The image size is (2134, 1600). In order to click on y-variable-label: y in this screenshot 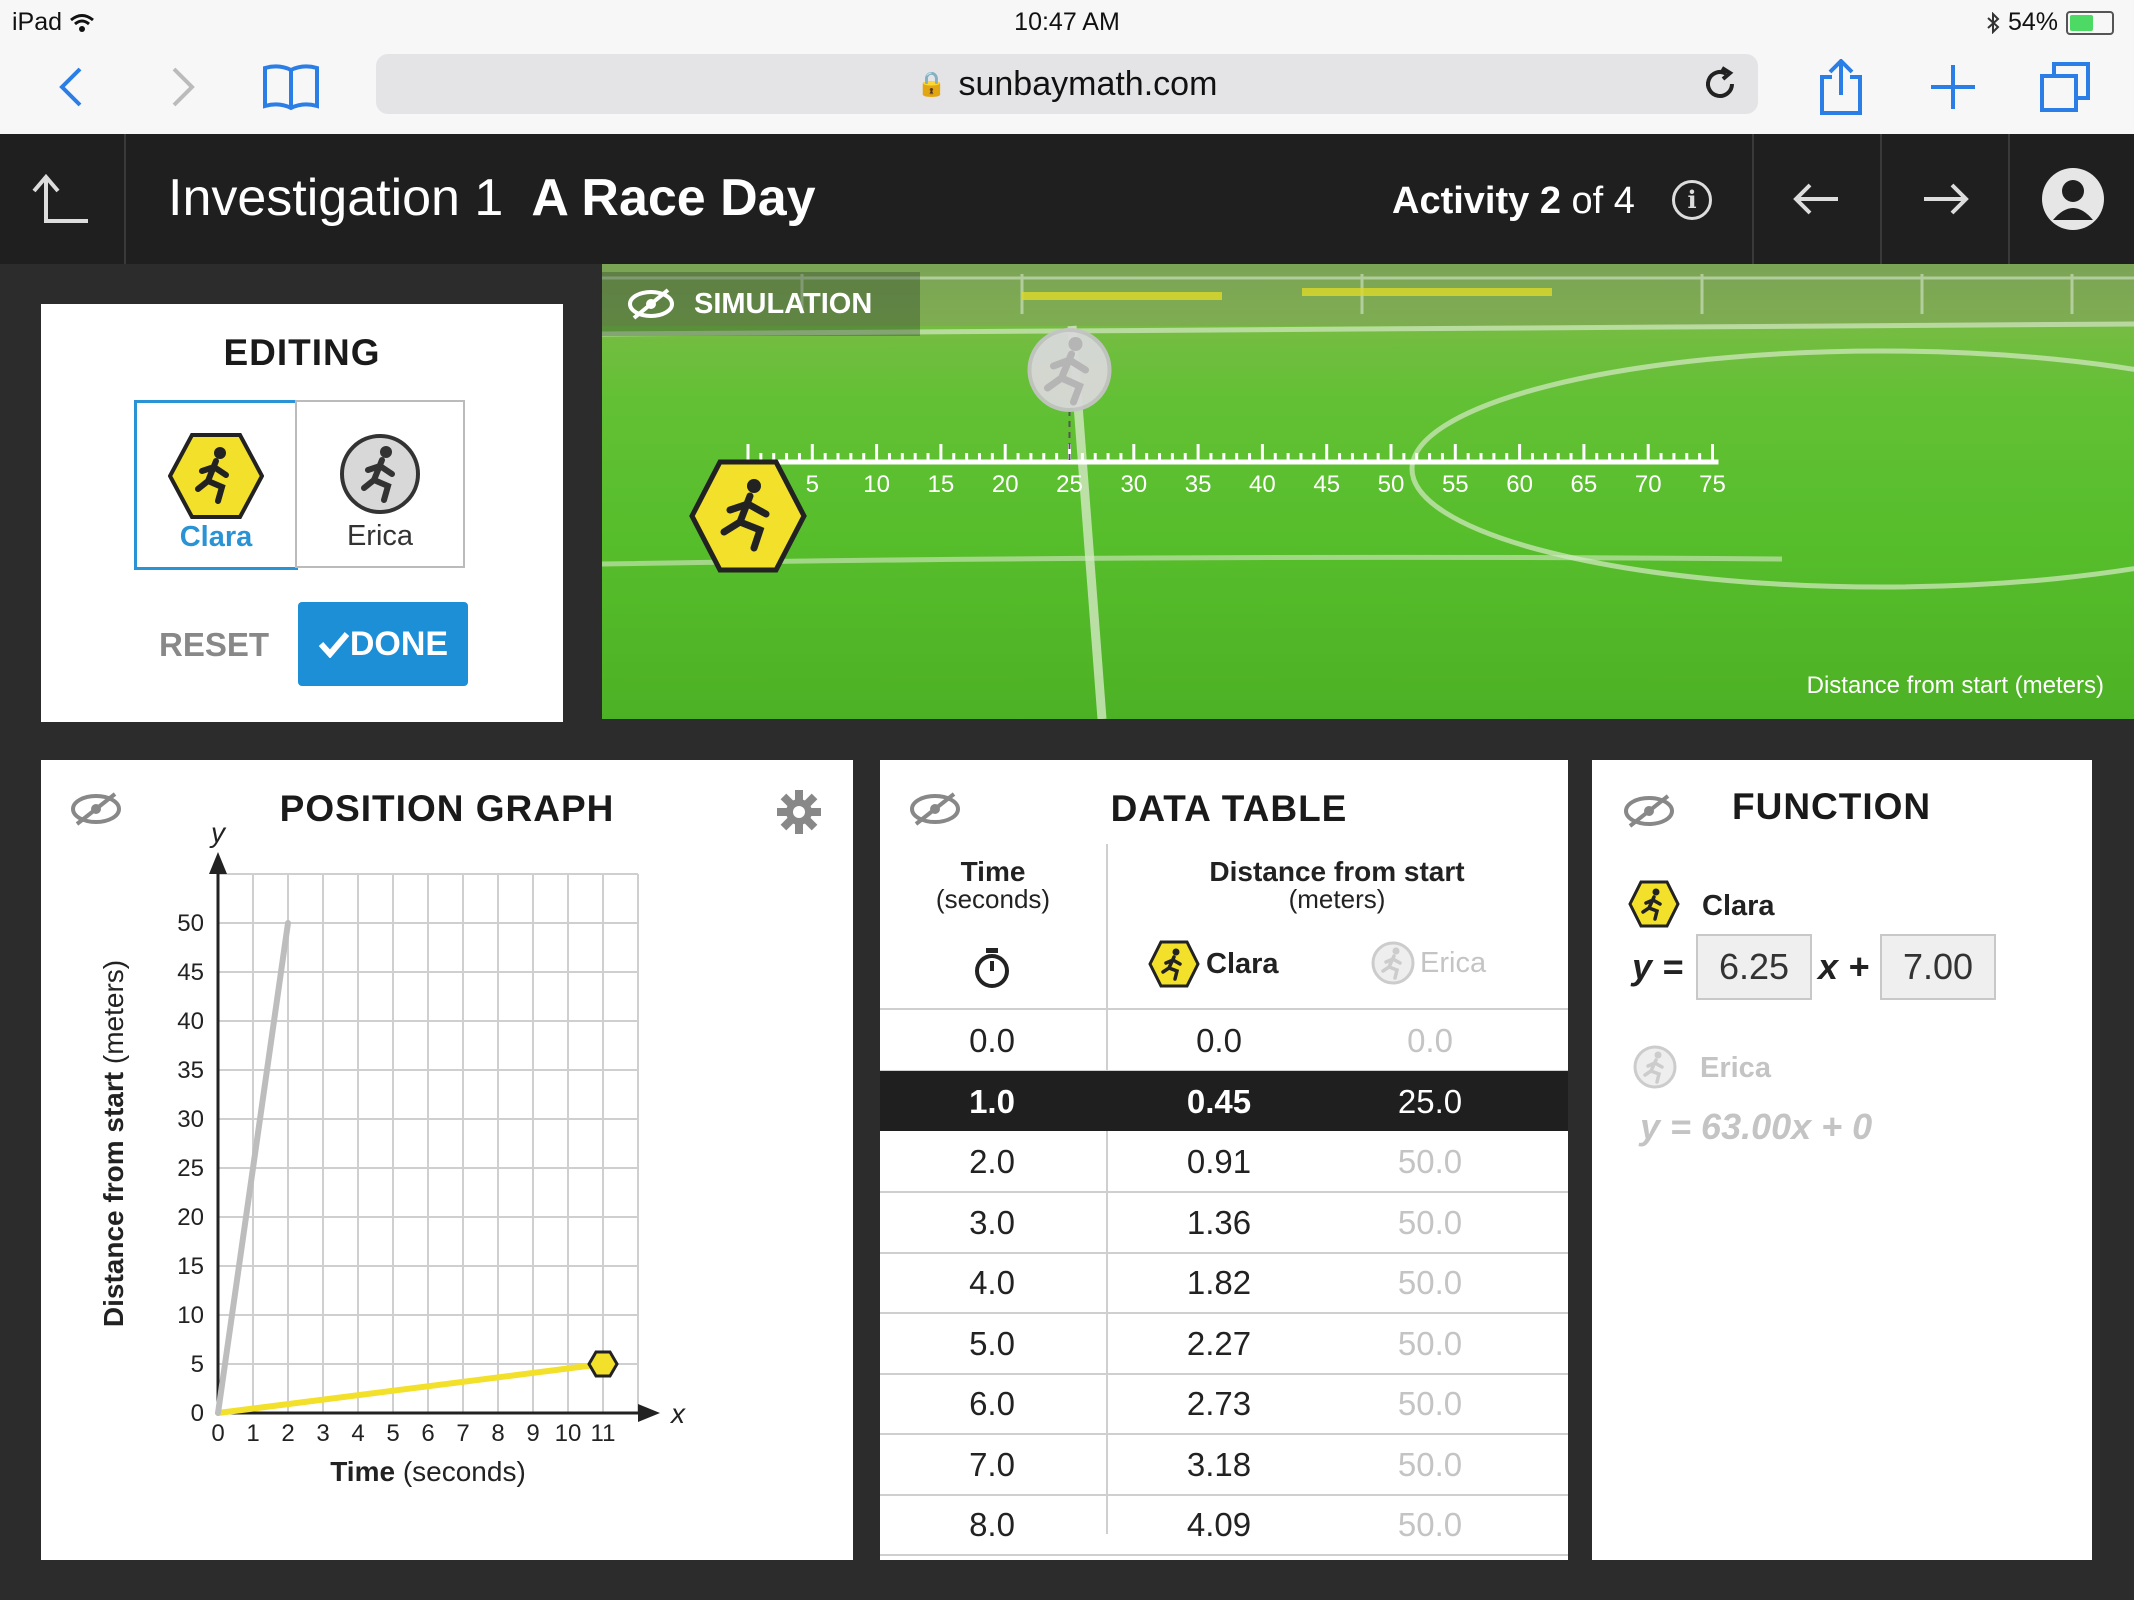, I will do `click(218, 832)`.